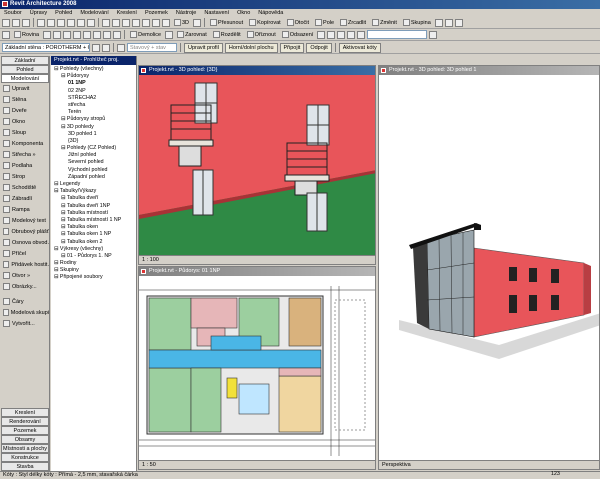 The height and width of the screenshot is (479, 600). What do you see at coordinates (94, 13) in the screenshot?
I see `menu-modelovani: Modelování` at bounding box center [94, 13].